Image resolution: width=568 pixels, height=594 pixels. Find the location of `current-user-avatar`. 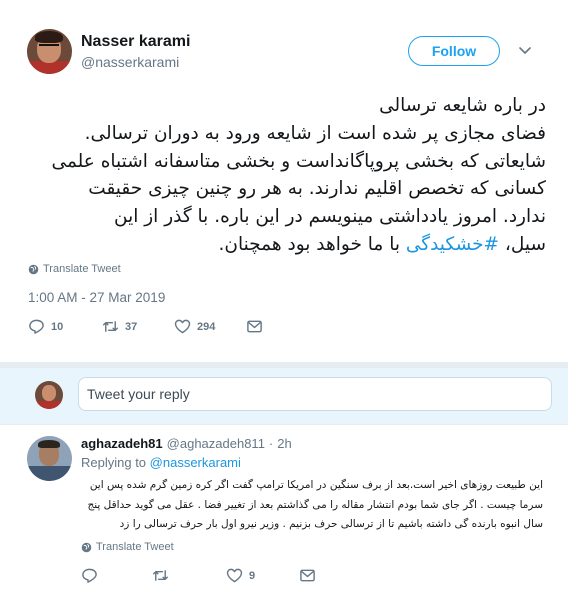

current-user-avatar is located at coordinates (49, 395).